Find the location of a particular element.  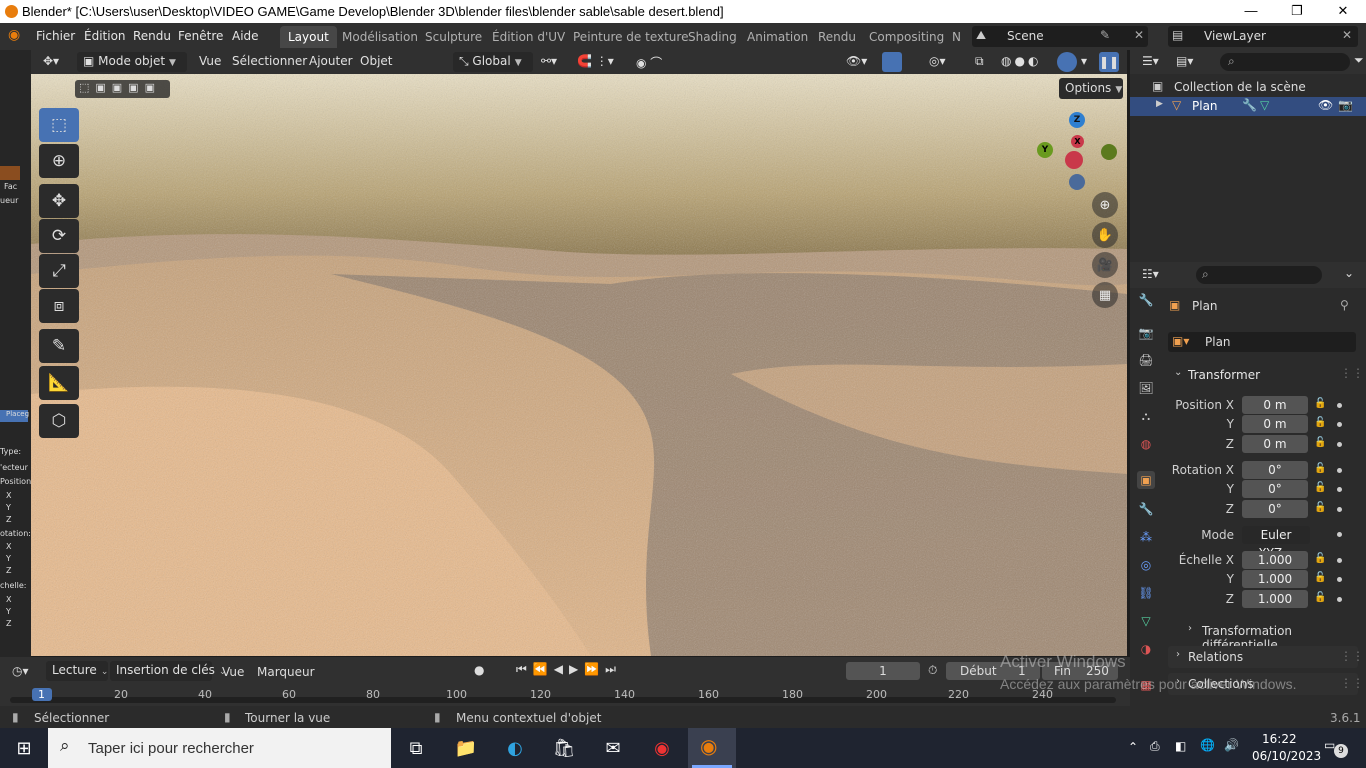

pivot-icon: ⚯▾ is located at coordinates (549, 61).